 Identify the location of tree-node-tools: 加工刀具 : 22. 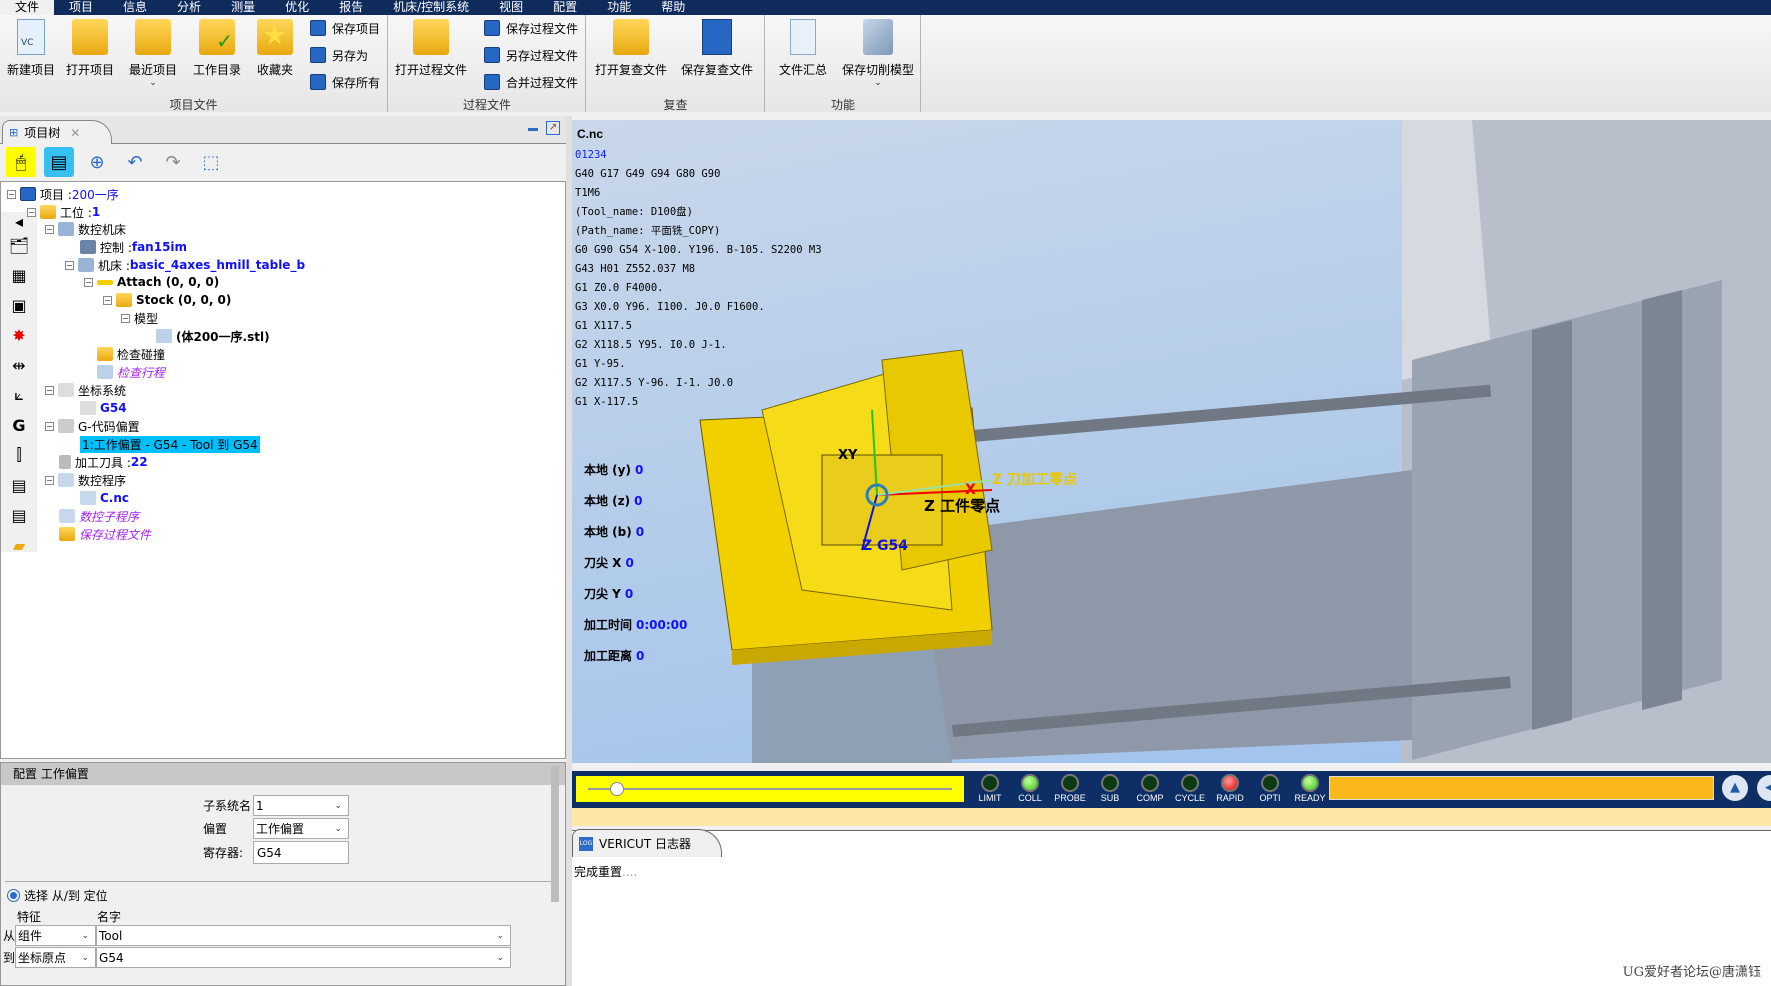
(103, 462).